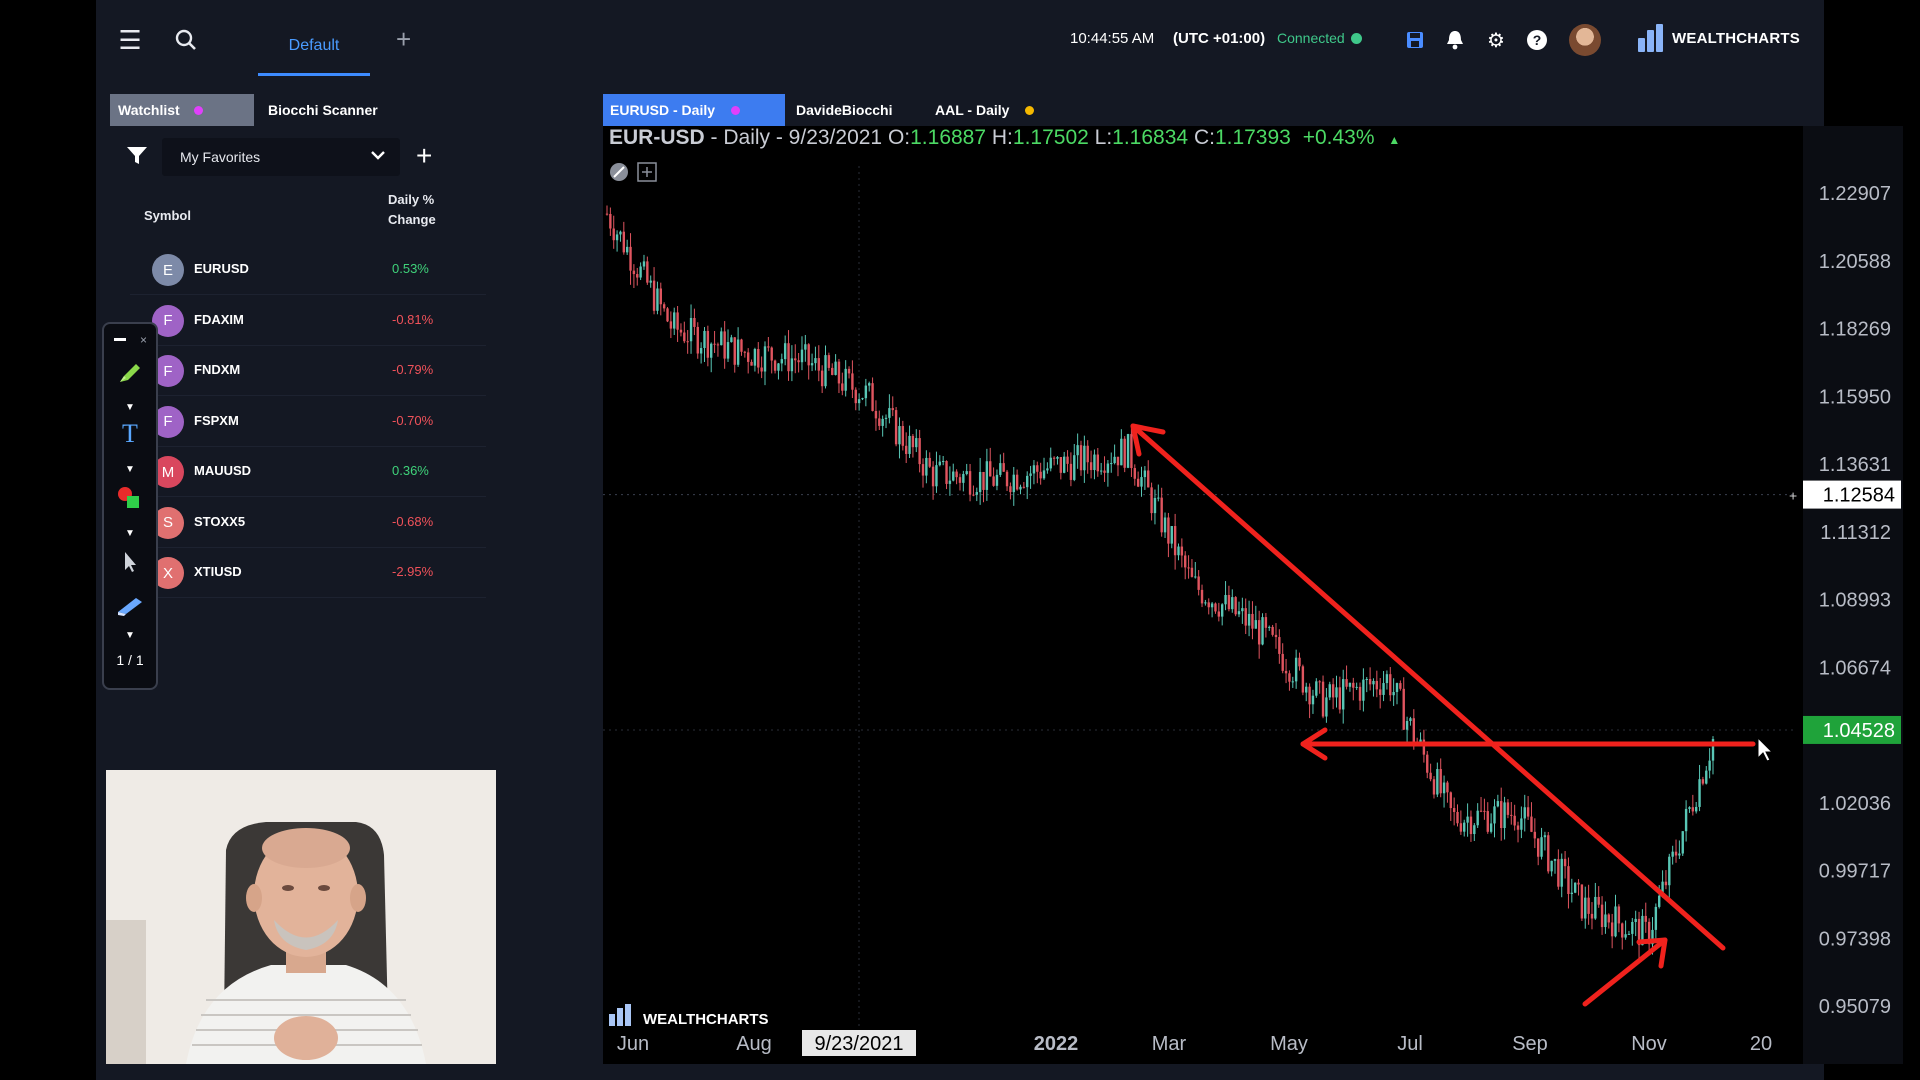 The height and width of the screenshot is (1080, 1920). Describe the element at coordinates (308, 572) in the screenshot. I see `watchlist-row: X XTIUSD -2.95%` at that location.